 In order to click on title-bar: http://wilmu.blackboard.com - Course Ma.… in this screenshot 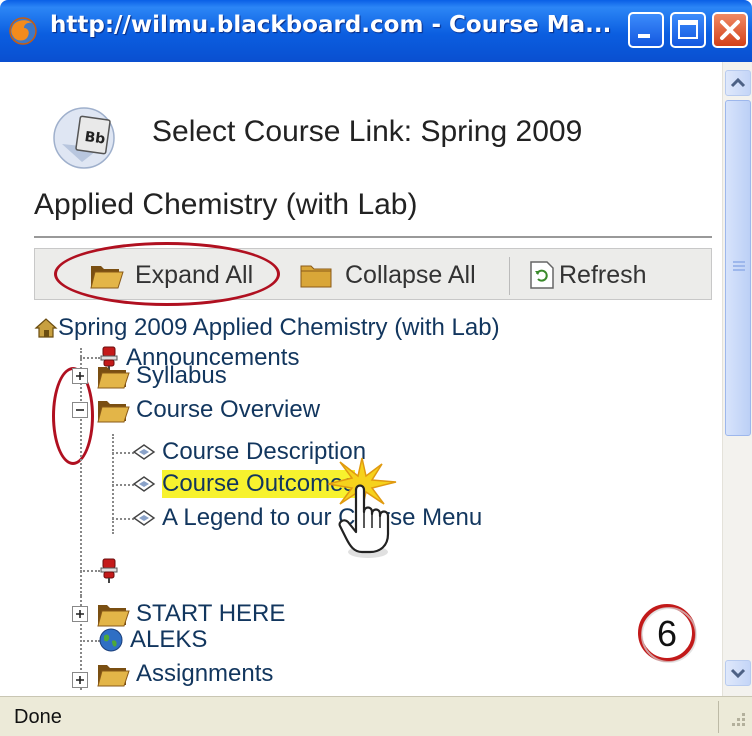, I will do `click(376, 31)`.